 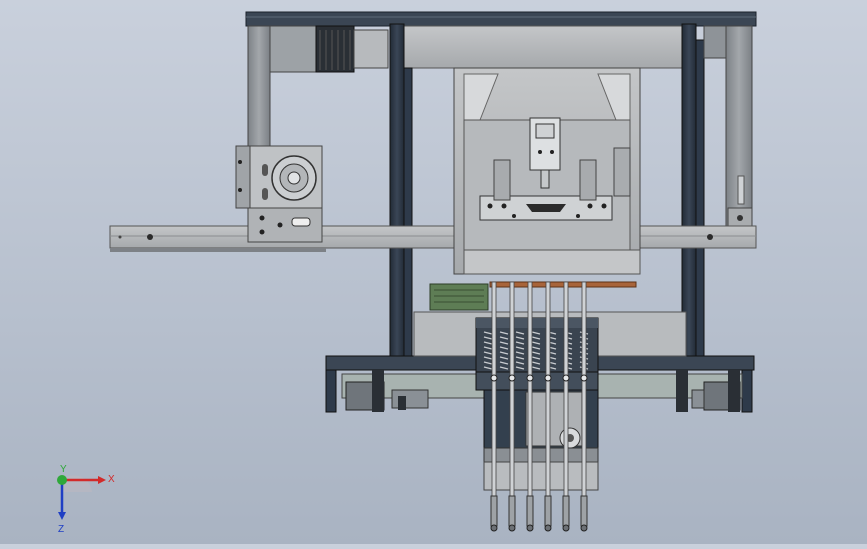 I want to click on x-axis-label: X, so click(x=111, y=479).